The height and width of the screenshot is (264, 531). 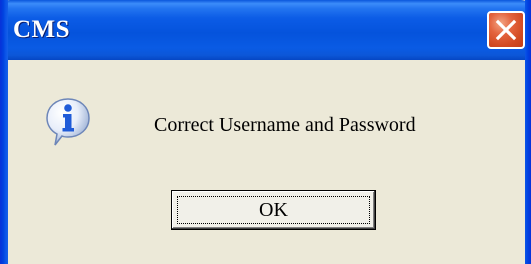 I want to click on window-border-left, so click(x=4, y=132).